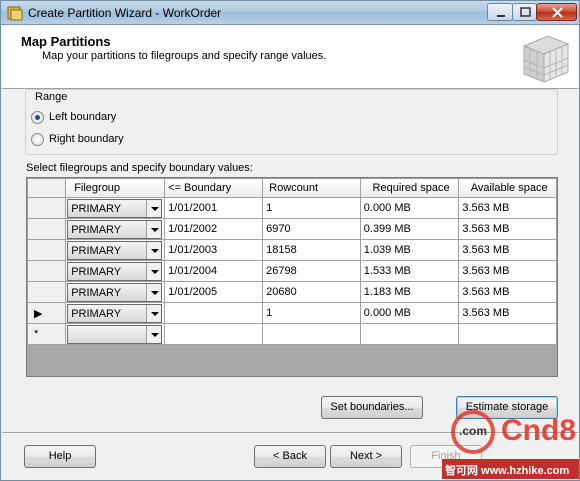 The width and height of the screenshot is (580, 481). I want to click on required-space-cell: 1.533 MB, so click(409, 271).